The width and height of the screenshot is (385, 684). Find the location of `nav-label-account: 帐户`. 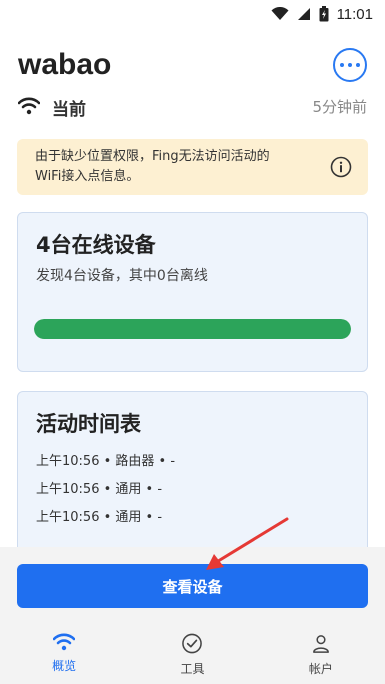

nav-label-account: 帐户 is located at coordinates (320, 669).